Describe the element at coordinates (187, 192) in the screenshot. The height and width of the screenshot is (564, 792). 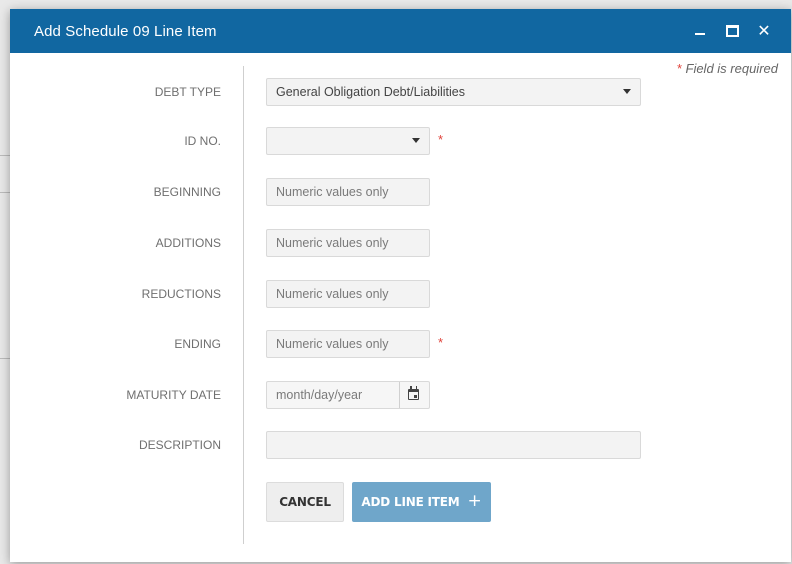
I see `beginning-label: BEGINNING` at that location.